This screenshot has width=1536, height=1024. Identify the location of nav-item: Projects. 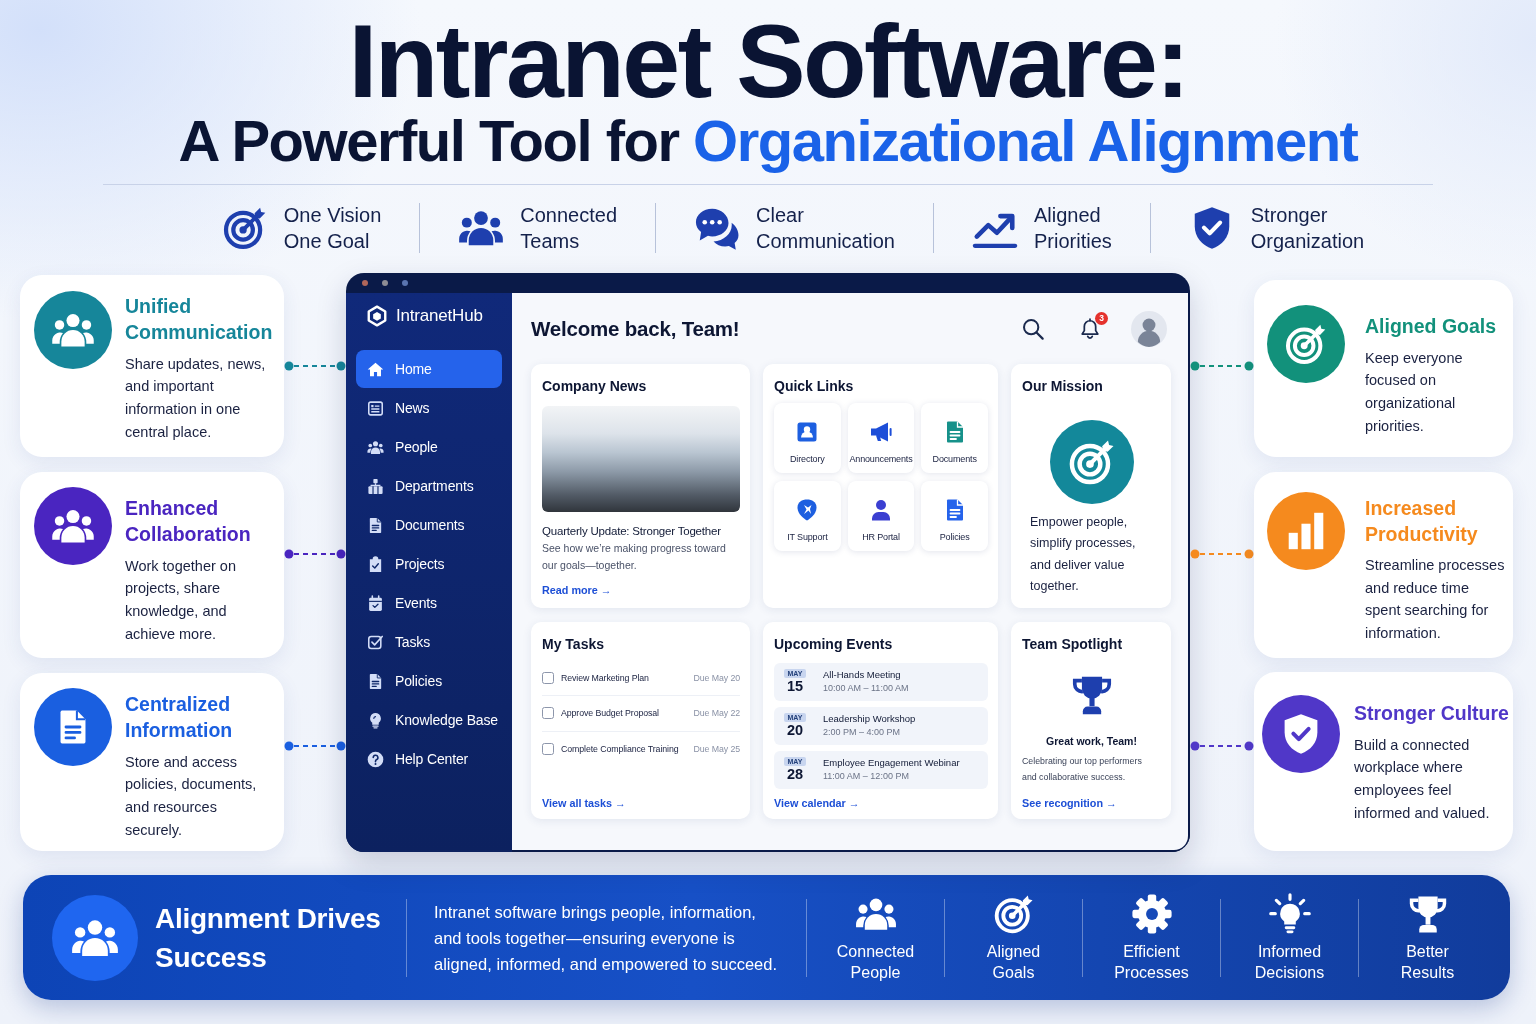
(429, 564).